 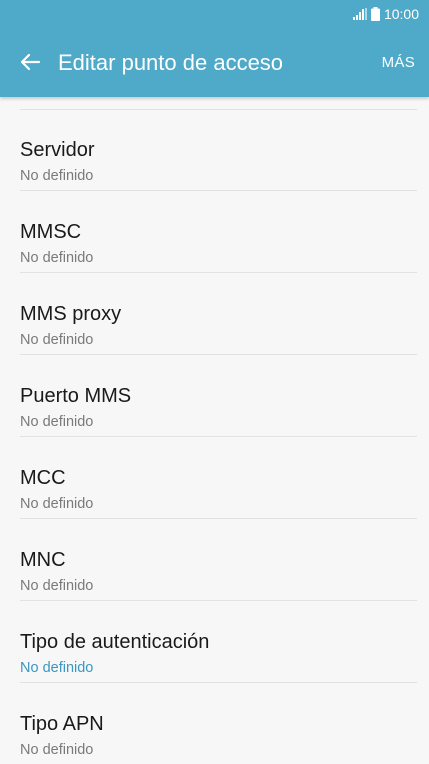 I want to click on list-item-title: MCC, so click(x=43, y=478).